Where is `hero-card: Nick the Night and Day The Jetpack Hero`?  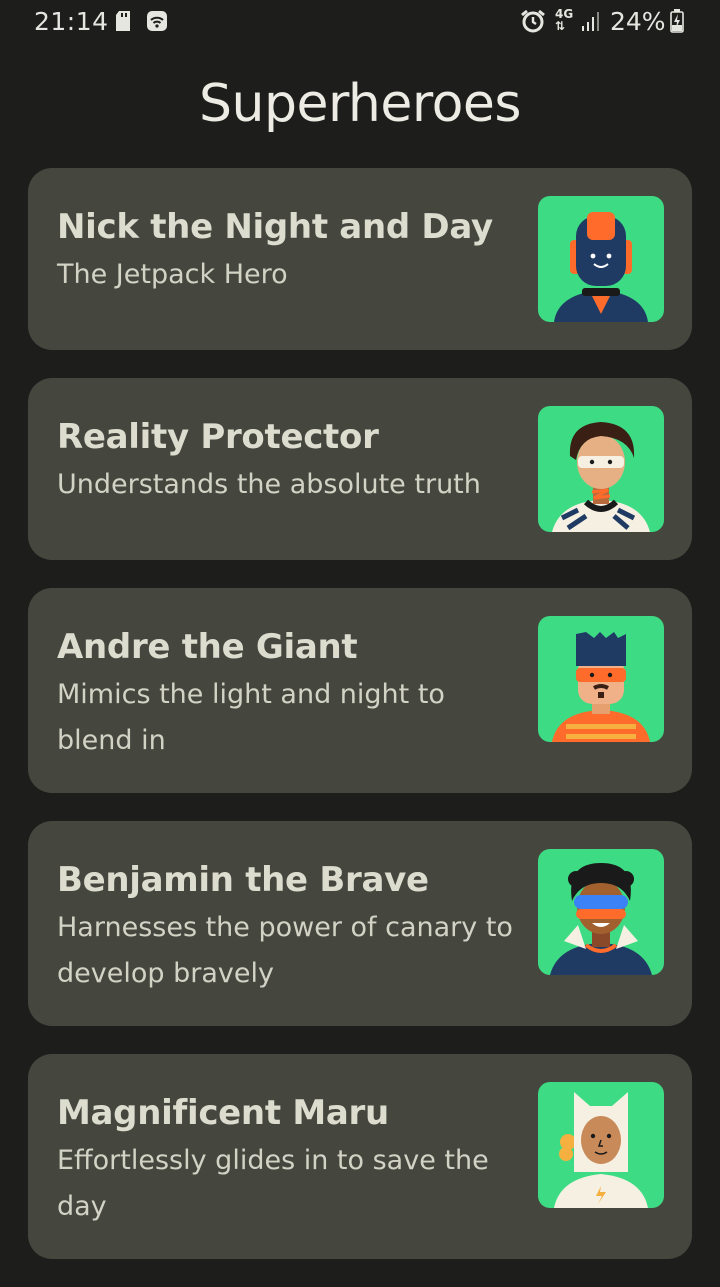
hero-card: Nick the Night and Day The Jetpack Hero is located at coordinates (360, 259).